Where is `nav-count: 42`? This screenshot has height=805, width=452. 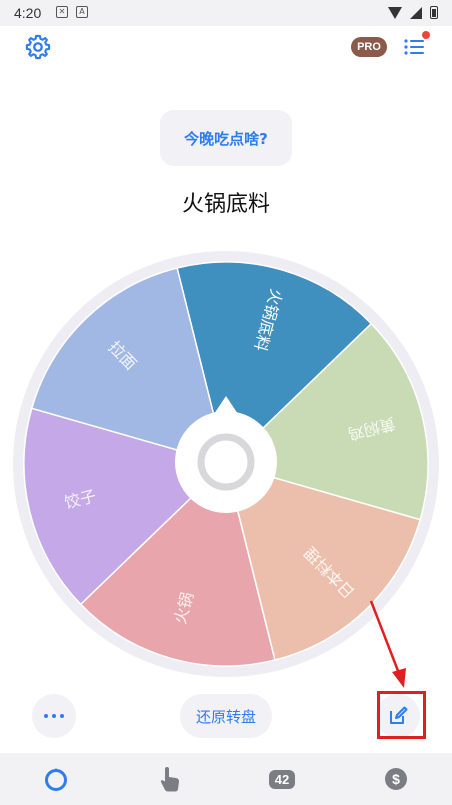 nav-count: 42 is located at coordinates (282, 779).